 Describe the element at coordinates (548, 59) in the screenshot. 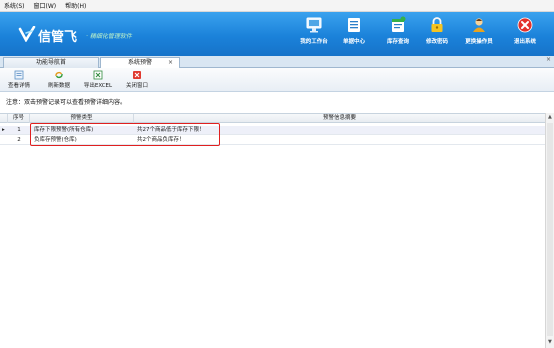

I see `close-all-tabs-icon: ×` at that location.